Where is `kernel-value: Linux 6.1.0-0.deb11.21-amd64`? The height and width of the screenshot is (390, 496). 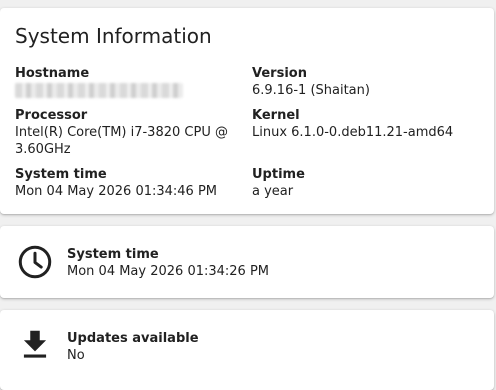 kernel-value: Linux 6.1.0-0.deb11.21-amd64 is located at coordinates (353, 132).